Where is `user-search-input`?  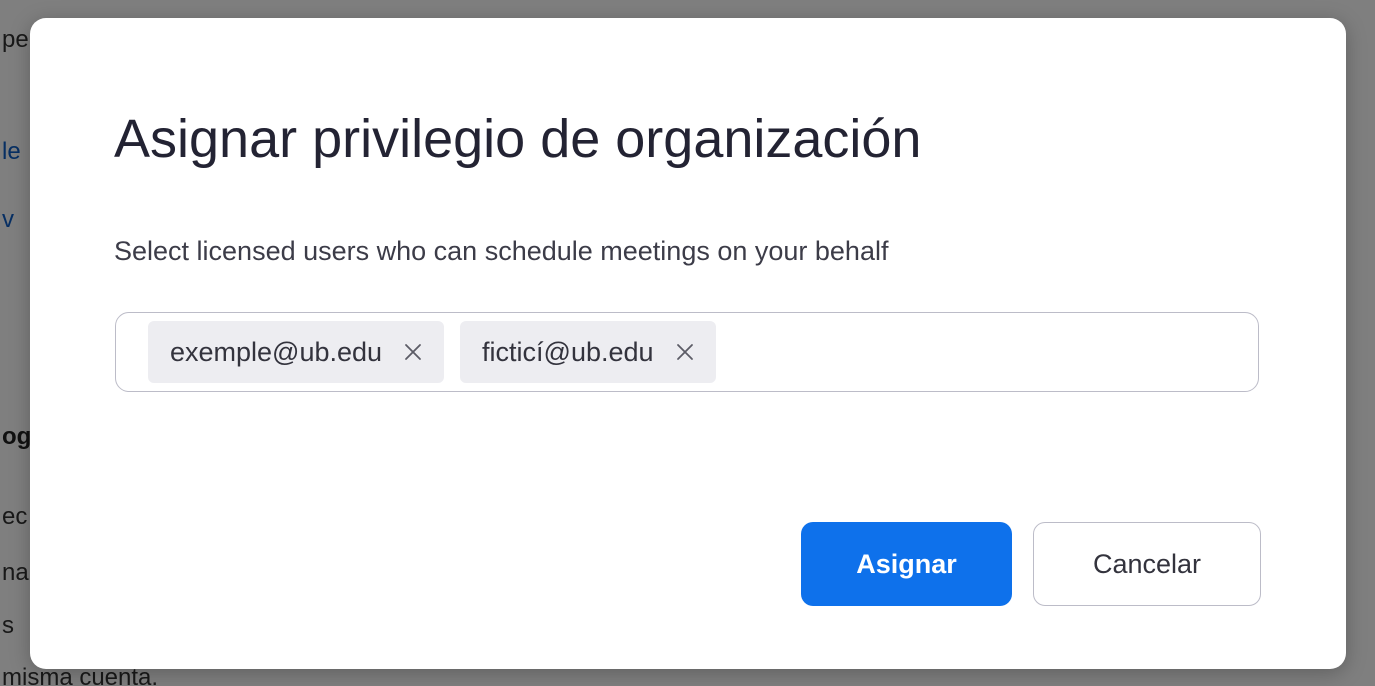 user-search-input is located at coordinates (994, 352).